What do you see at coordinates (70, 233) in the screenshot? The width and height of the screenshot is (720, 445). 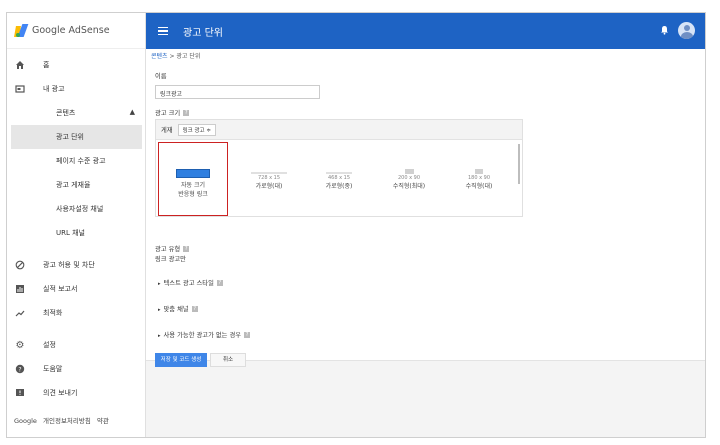 I see `sidebar-item-label: URL 채널` at bounding box center [70, 233].